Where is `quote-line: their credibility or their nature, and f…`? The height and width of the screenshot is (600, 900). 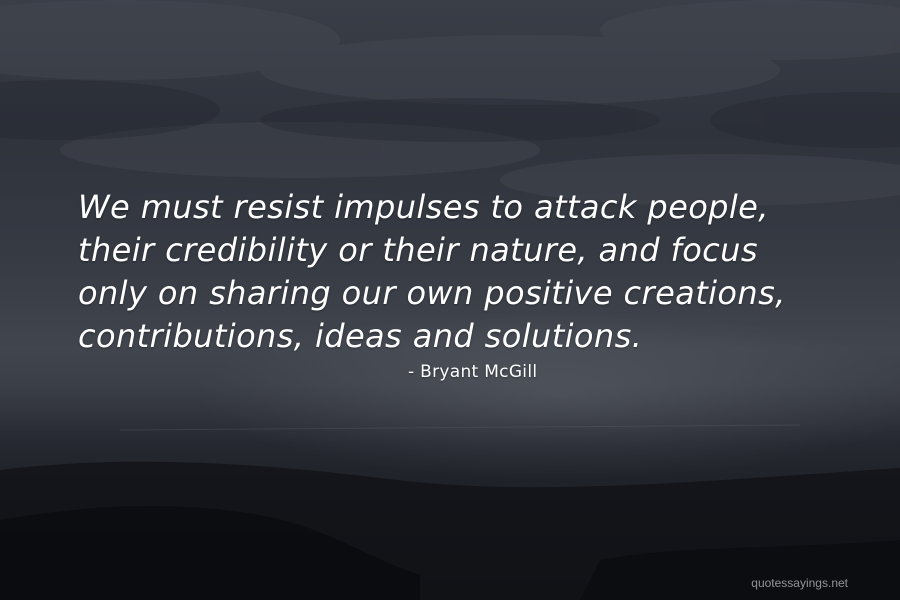 quote-line: their credibility or their nature, and f… is located at coordinates (418, 250).